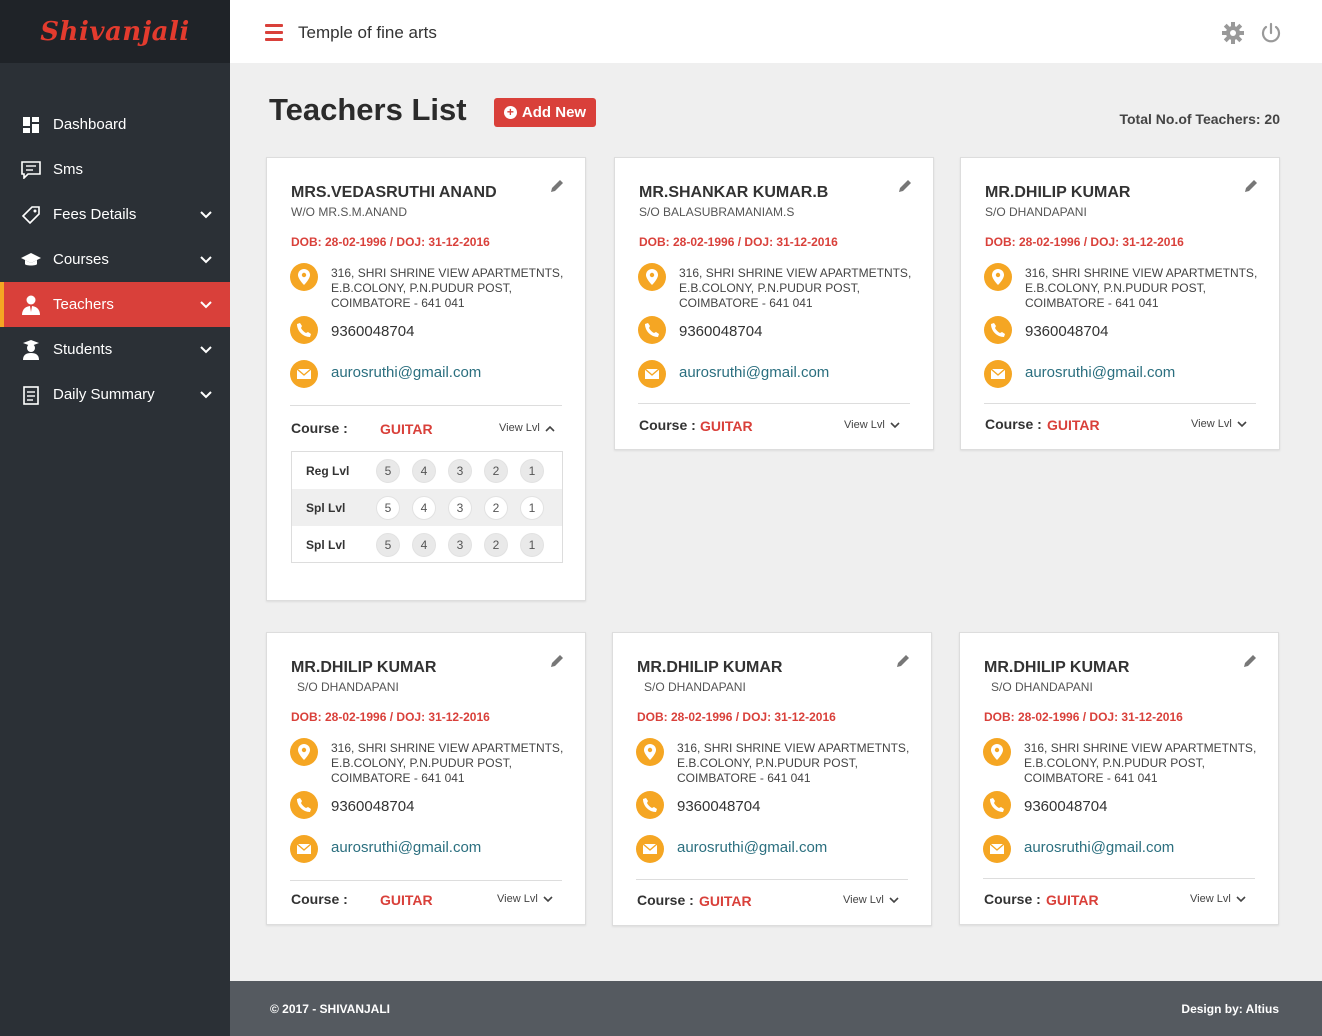 This screenshot has width=1322, height=1036. Describe the element at coordinates (104, 394) in the screenshot. I see `sidebar-item-label: Daily Summary` at that location.